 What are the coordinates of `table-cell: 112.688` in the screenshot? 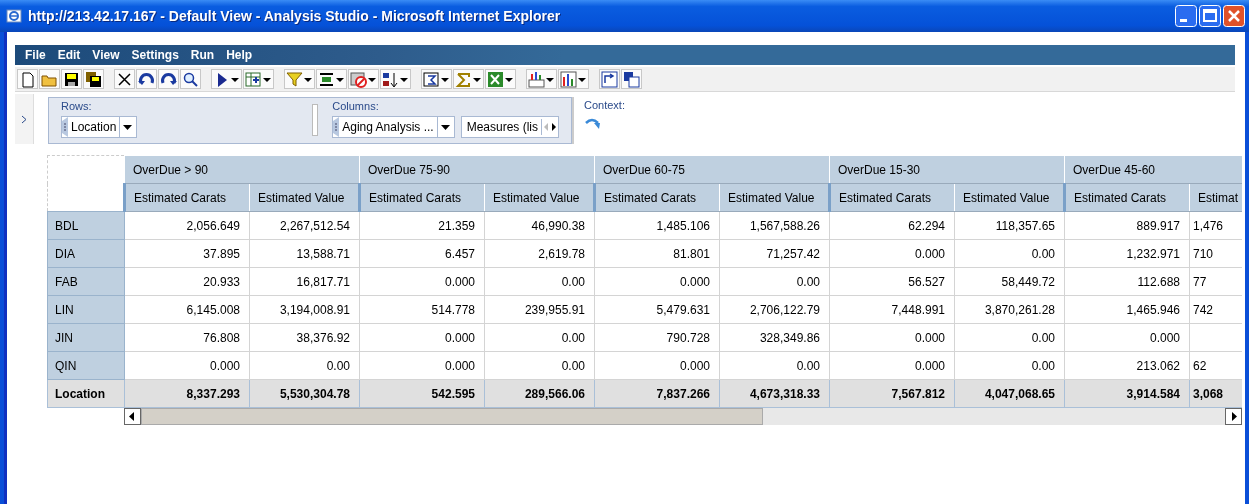 It's located at (1127, 281).